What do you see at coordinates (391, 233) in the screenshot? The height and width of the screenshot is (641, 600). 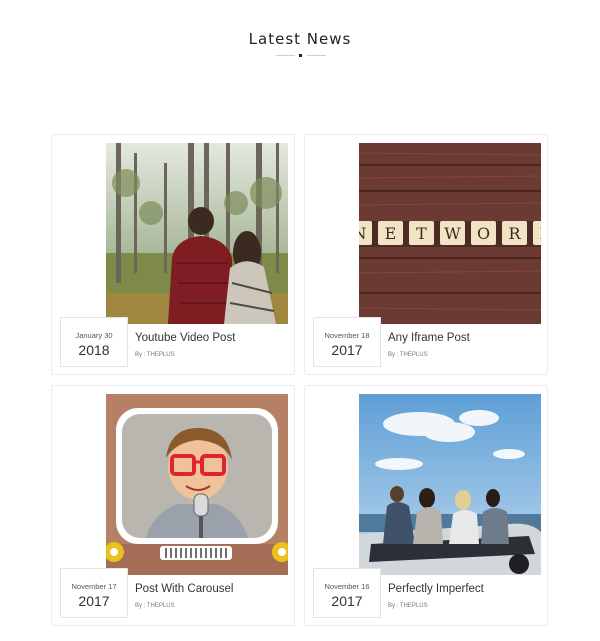 I see `letter-tile-glyph: E` at bounding box center [391, 233].